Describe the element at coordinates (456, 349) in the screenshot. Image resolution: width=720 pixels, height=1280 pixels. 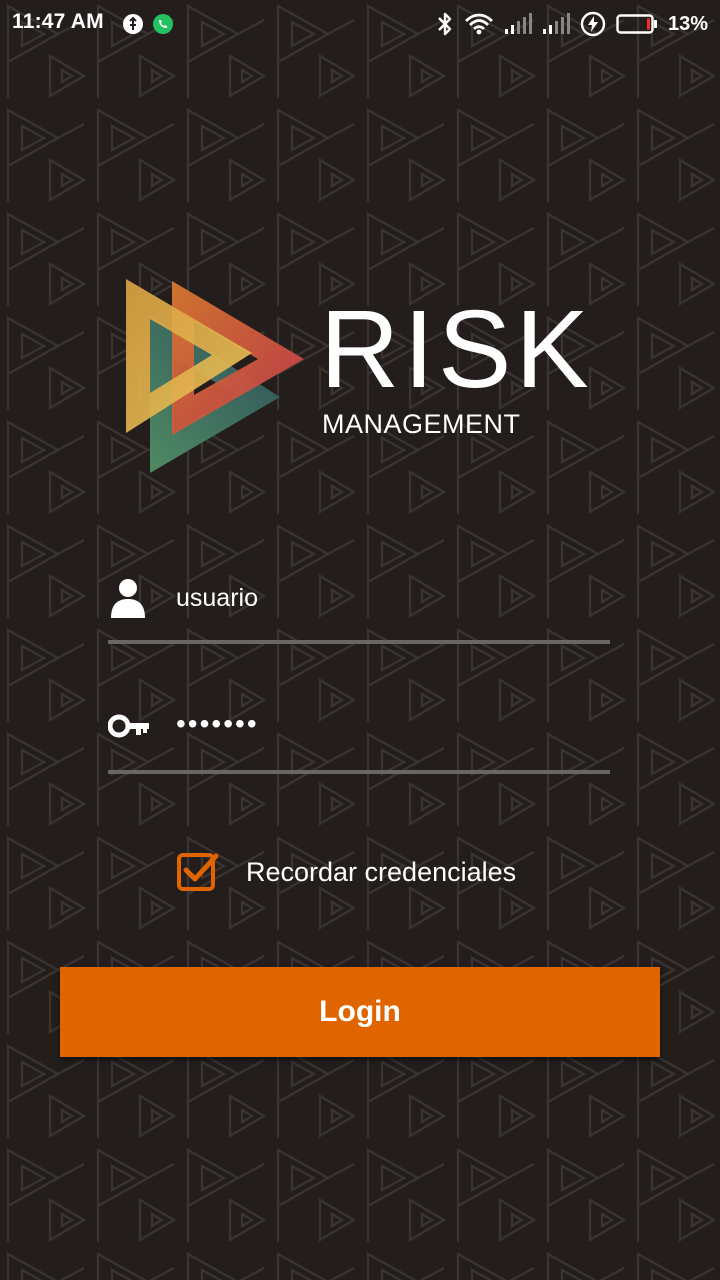
I see `logo-wordmark: RISK` at that location.